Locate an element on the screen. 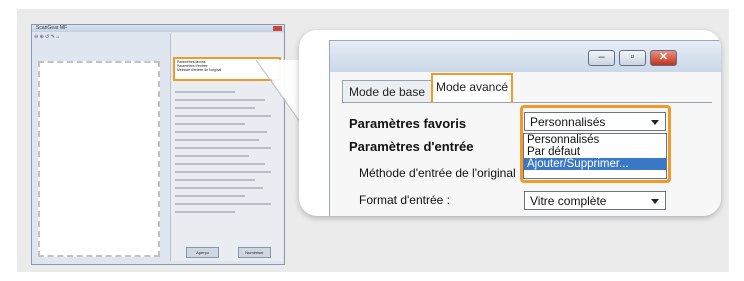 The image size is (744, 281). minimize-button: – is located at coordinates (601, 58).